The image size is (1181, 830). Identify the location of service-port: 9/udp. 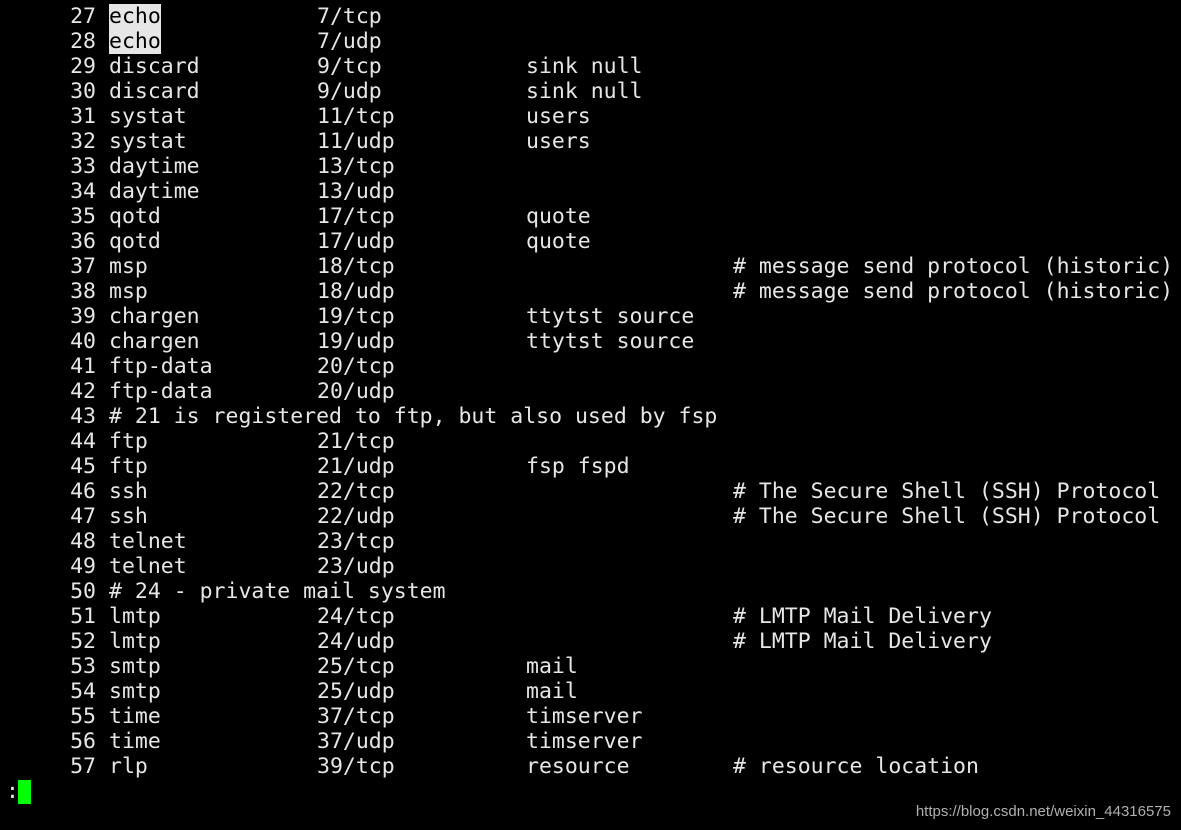
(349, 91).